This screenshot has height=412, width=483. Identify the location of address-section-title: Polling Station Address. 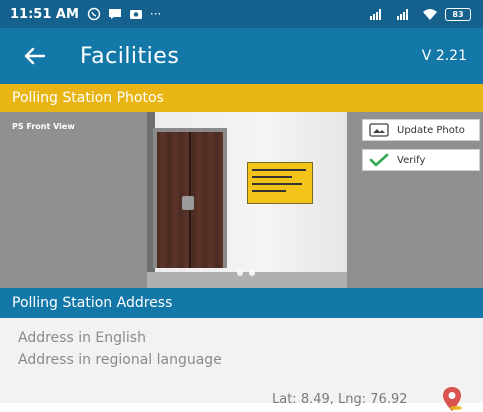
(92, 303).